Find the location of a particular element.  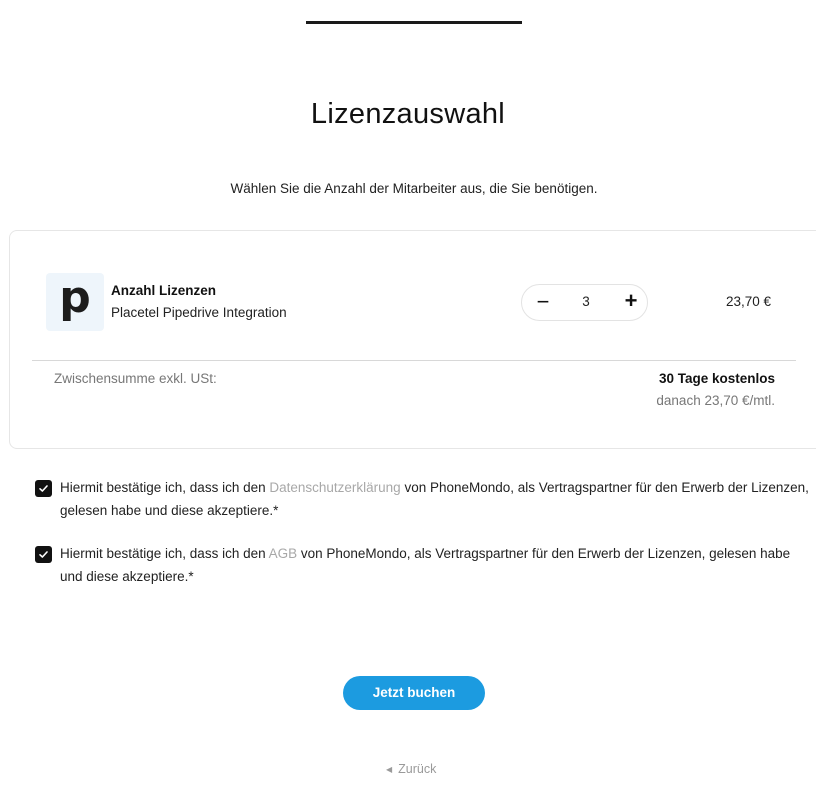

product-logo: p is located at coordinates (75, 302).